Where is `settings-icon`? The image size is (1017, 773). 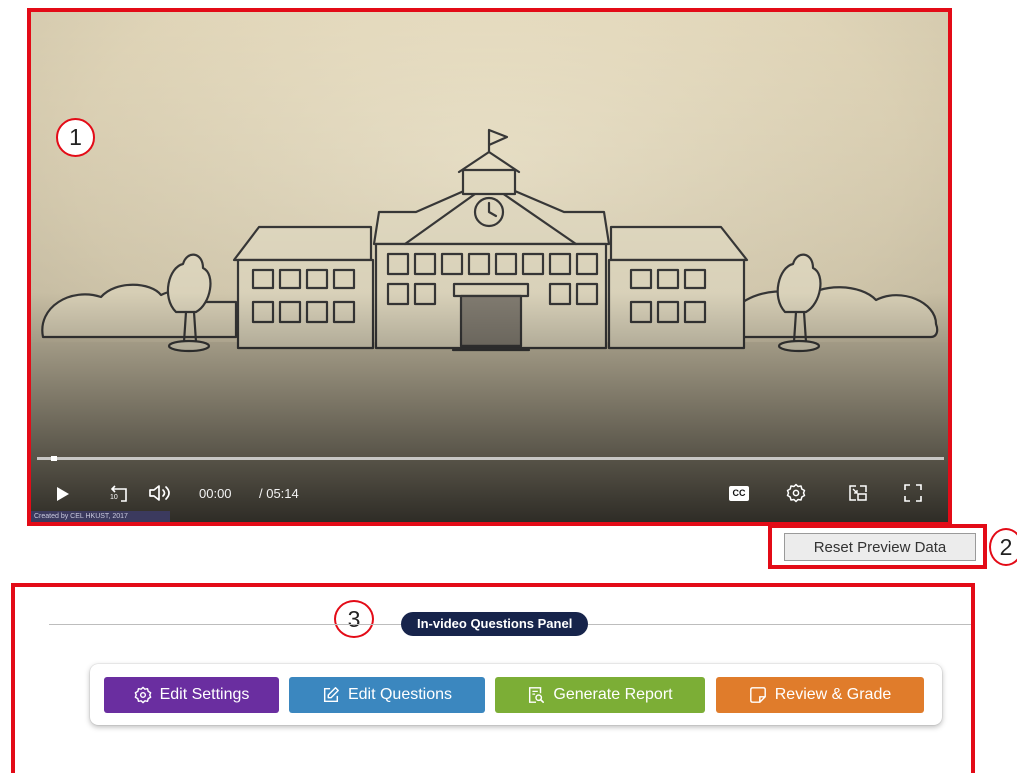
settings-icon is located at coordinates (796, 493).